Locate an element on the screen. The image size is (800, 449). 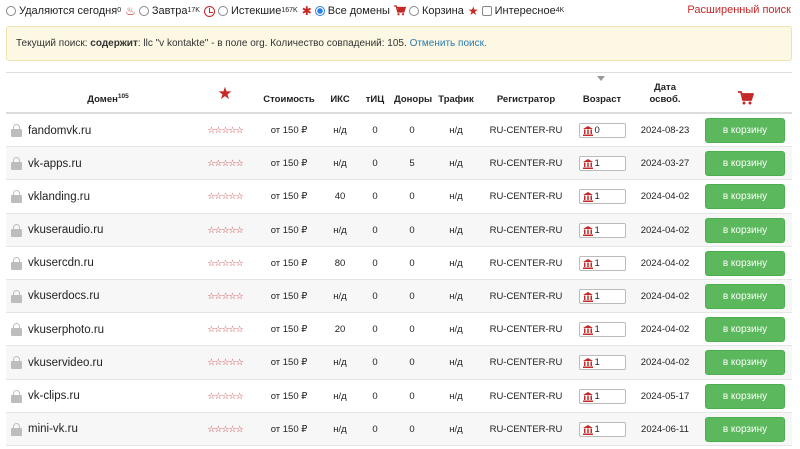
fire-icon: ♨ is located at coordinates (130, 11).